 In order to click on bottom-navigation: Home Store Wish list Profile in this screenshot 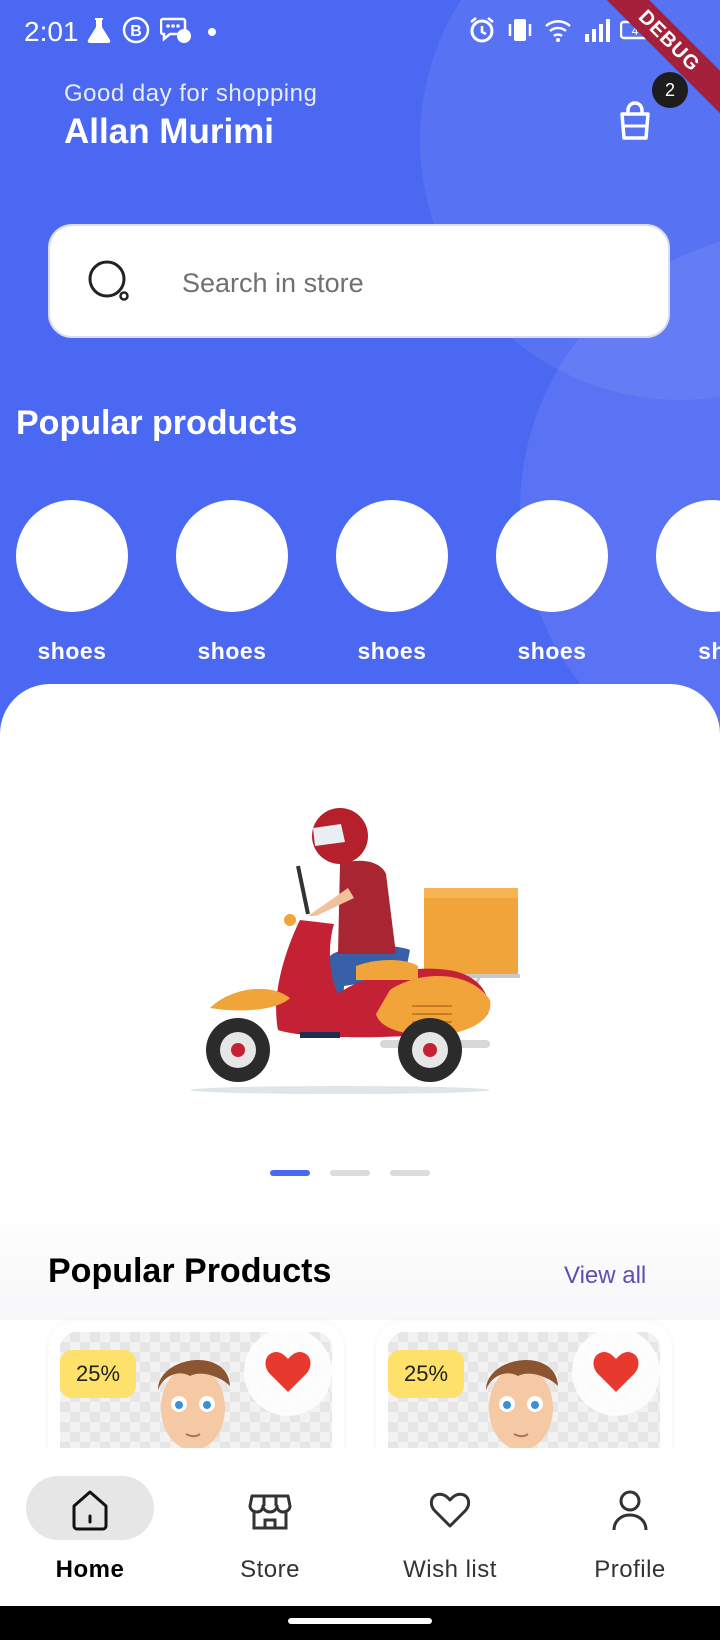, I will do `click(360, 1528)`.